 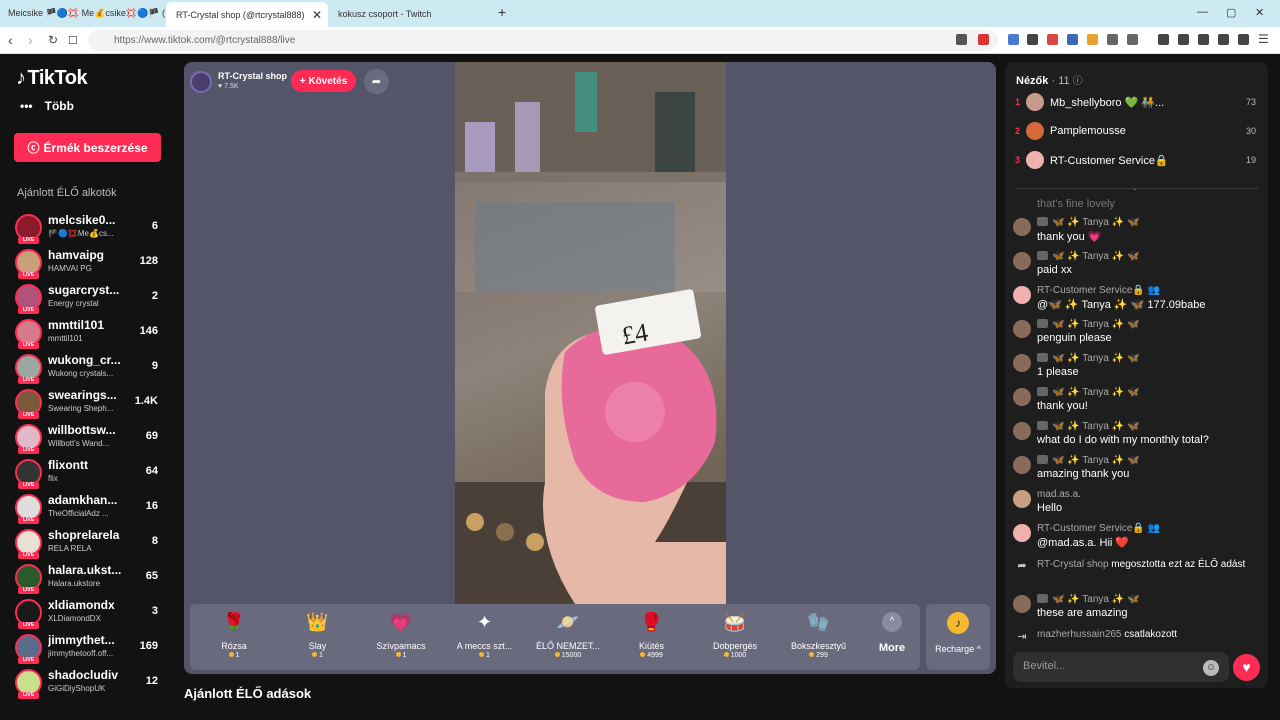 I want to click on sender-name: mad.as.a., so click(x=1059, y=494).